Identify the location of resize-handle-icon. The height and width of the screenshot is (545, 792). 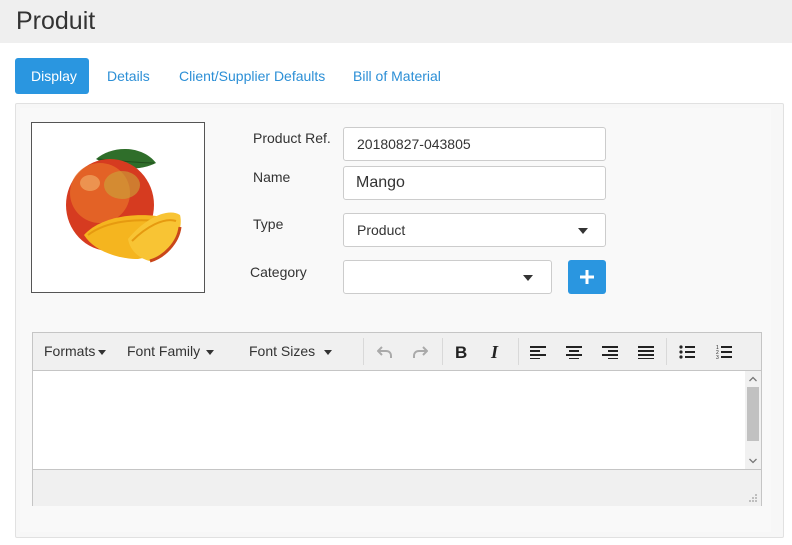
(753, 498).